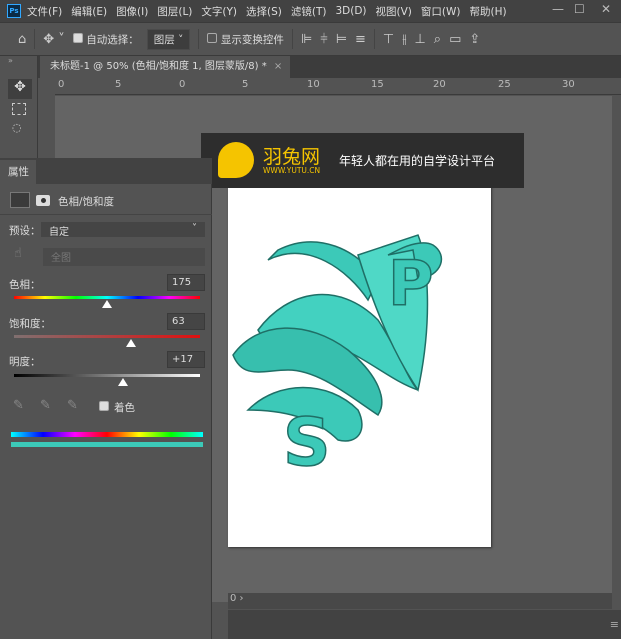 Image resolution: width=621 pixels, height=639 pixels. I want to click on auto-select-checkbox: 自动选择：, so click(105, 39).